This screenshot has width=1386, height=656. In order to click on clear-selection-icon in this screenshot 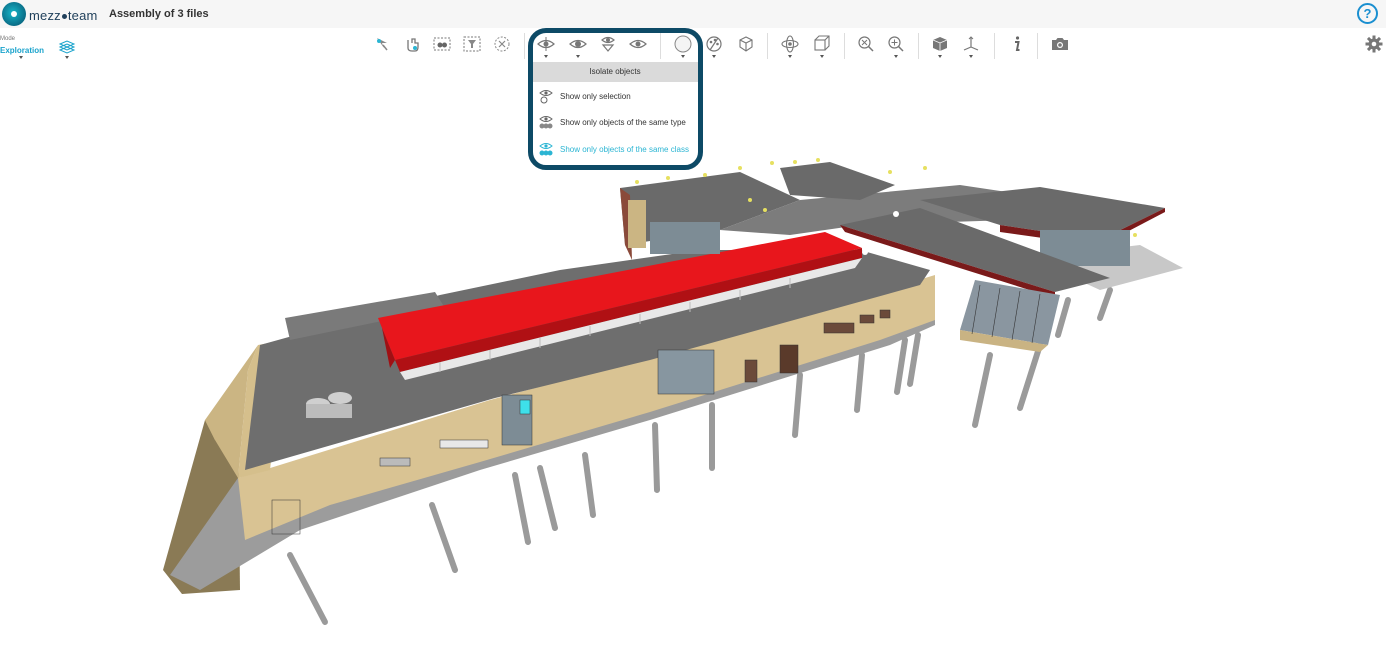, I will do `click(502, 44)`.